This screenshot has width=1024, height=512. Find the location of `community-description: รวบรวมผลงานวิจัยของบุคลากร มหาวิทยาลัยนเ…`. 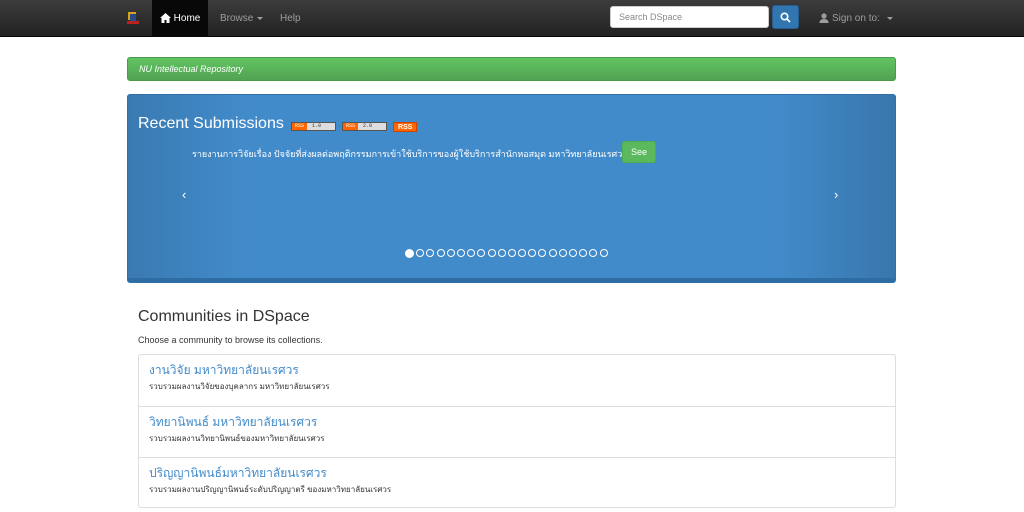

community-description: รวบรวมผลงานวิจัยของบุคลากร มหาวิทยาลัยนเ… is located at coordinates (239, 386).